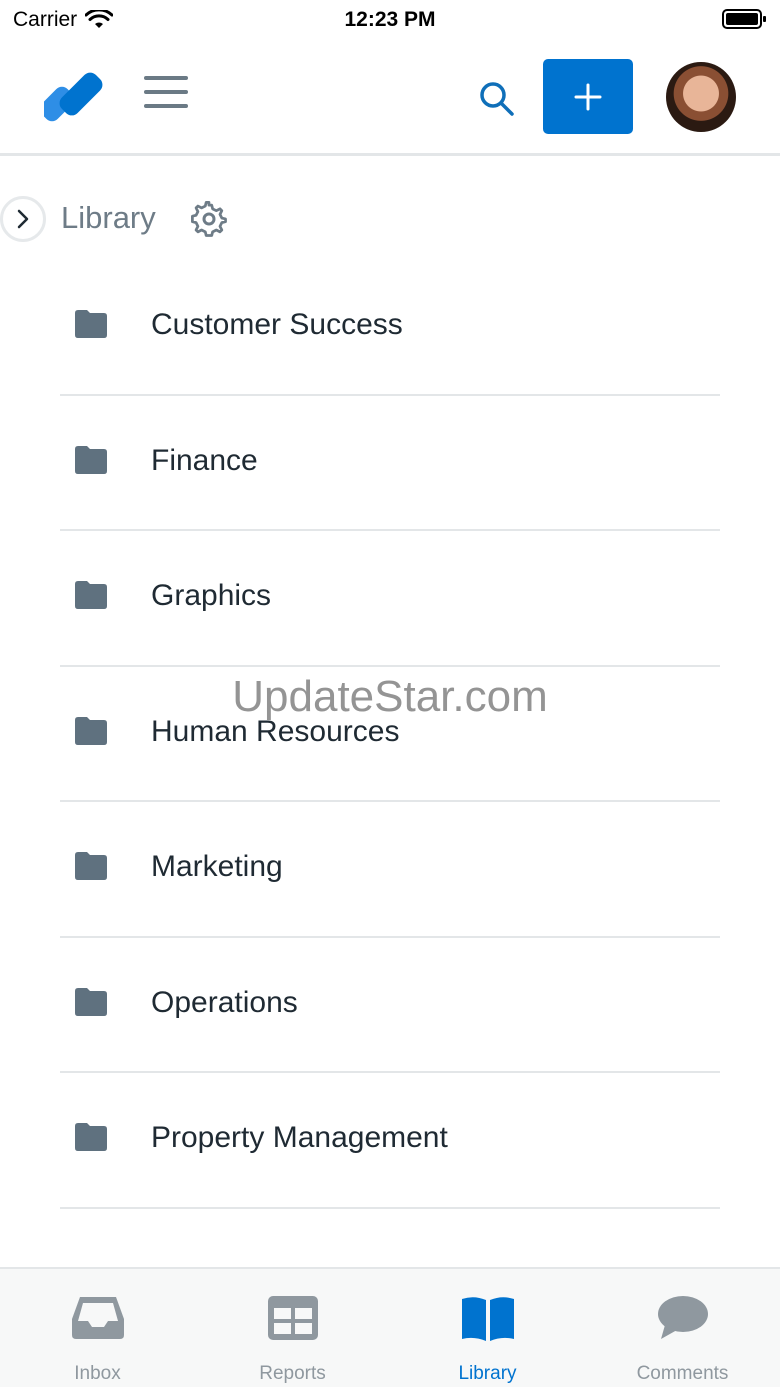  I want to click on folder-label: Operations, so click(224, 1002).